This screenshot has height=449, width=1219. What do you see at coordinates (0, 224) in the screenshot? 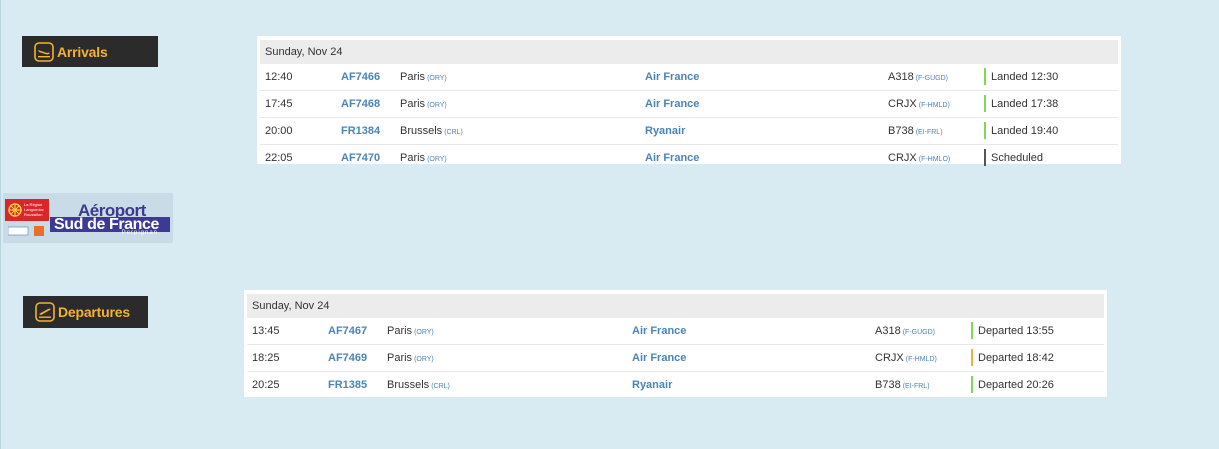
I see `page-edge-divider` at bounding box center [0, 224].